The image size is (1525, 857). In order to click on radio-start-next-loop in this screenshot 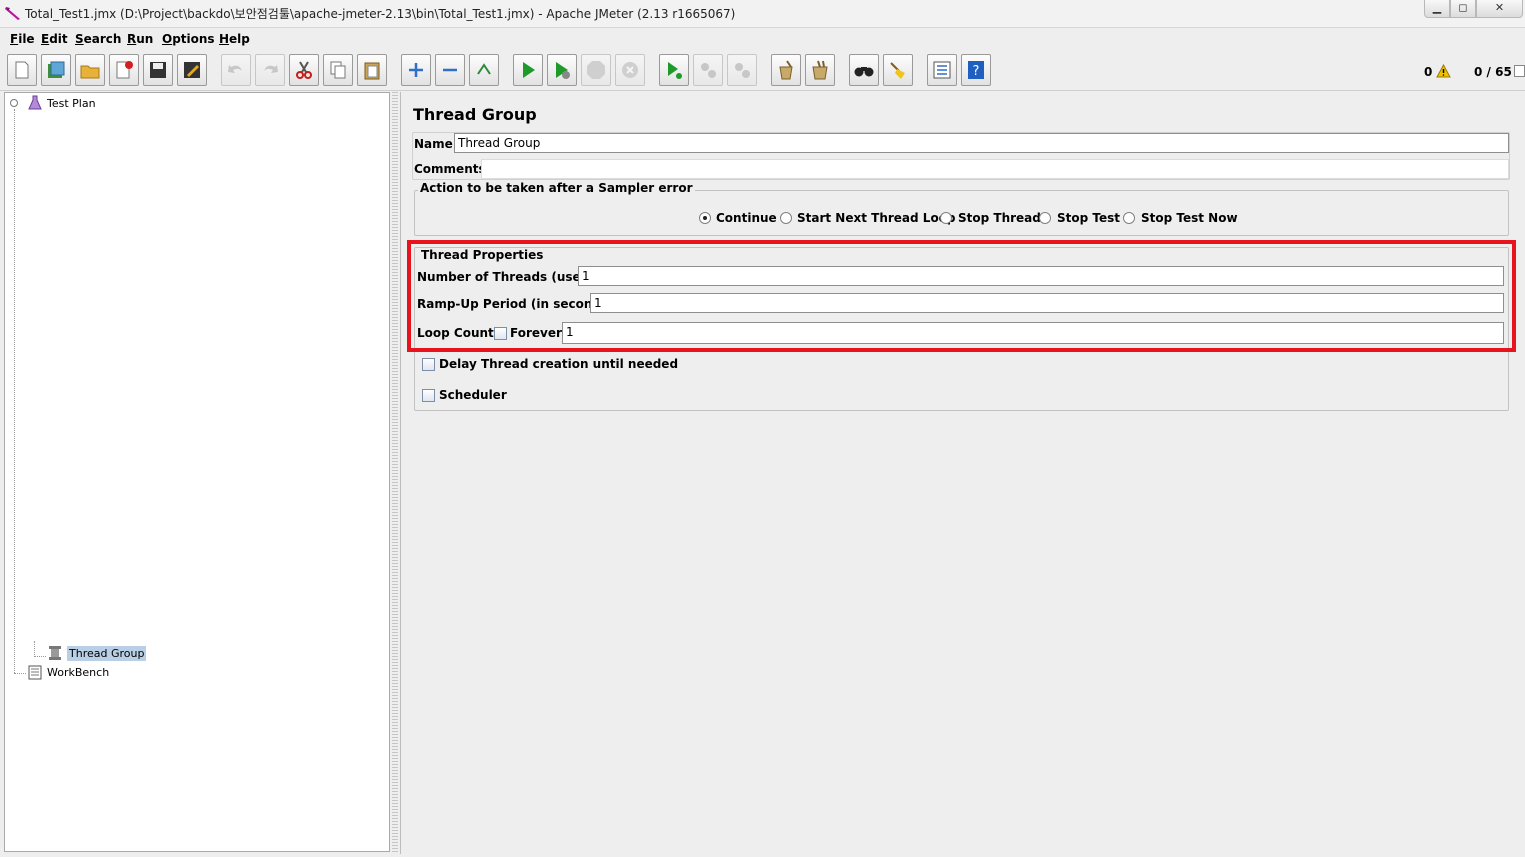, I will do `click(786, 218)`.